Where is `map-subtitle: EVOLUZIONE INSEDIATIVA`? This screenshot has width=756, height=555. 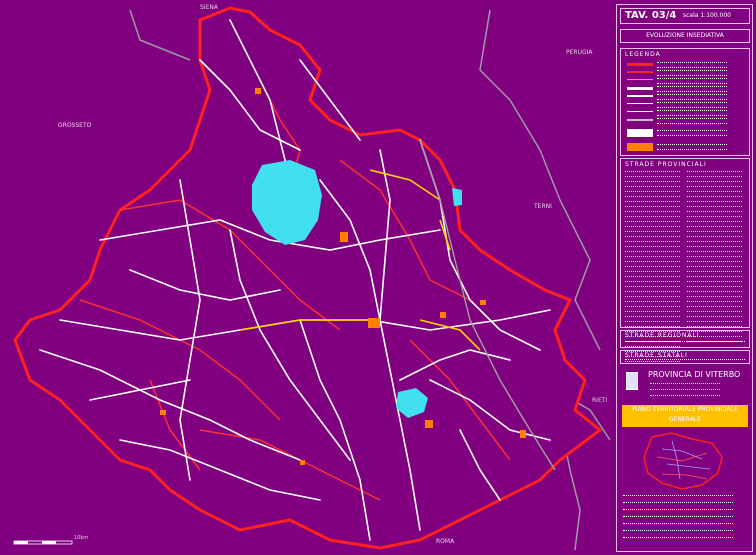 map-subtitle: EVOLUZIONE INSEDIATIVA is located at coordinates (685, 36).